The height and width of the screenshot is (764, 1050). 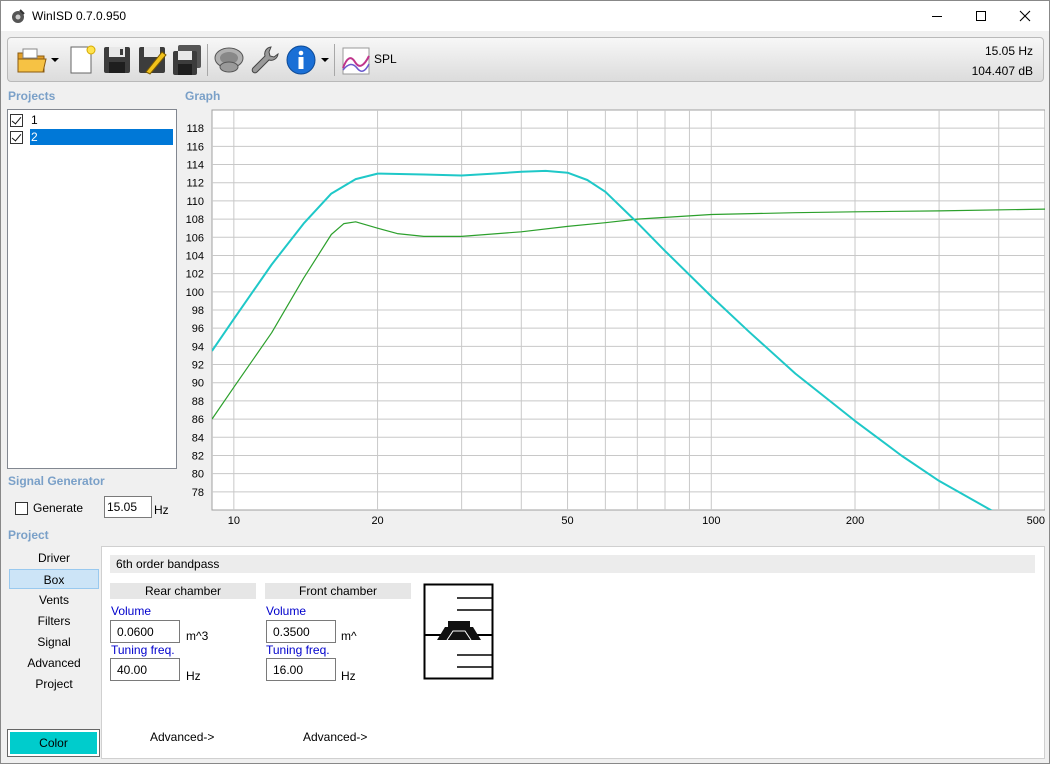 What do you see at coordinates (145, 669) in the screenshot?
I see `rear-tuning-input` at bounding box center [145, 669].